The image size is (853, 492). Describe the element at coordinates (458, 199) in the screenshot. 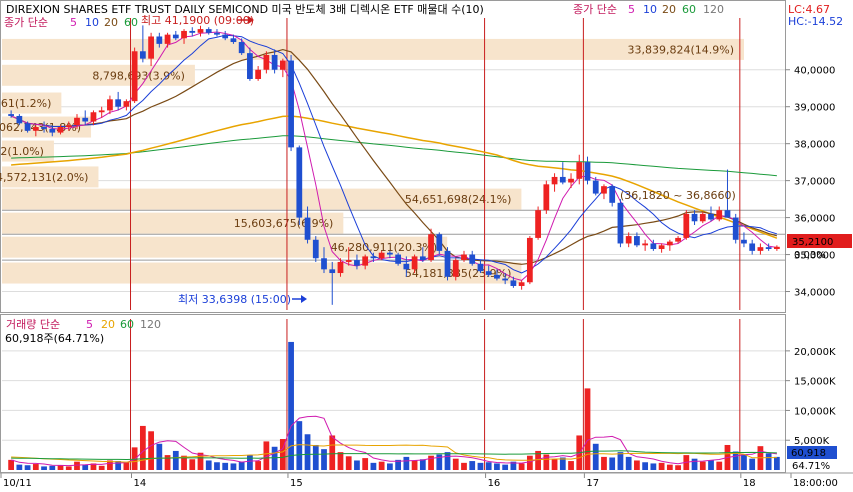

I see `volume-profile-label: 54,651,698(24.1%)` at that location.